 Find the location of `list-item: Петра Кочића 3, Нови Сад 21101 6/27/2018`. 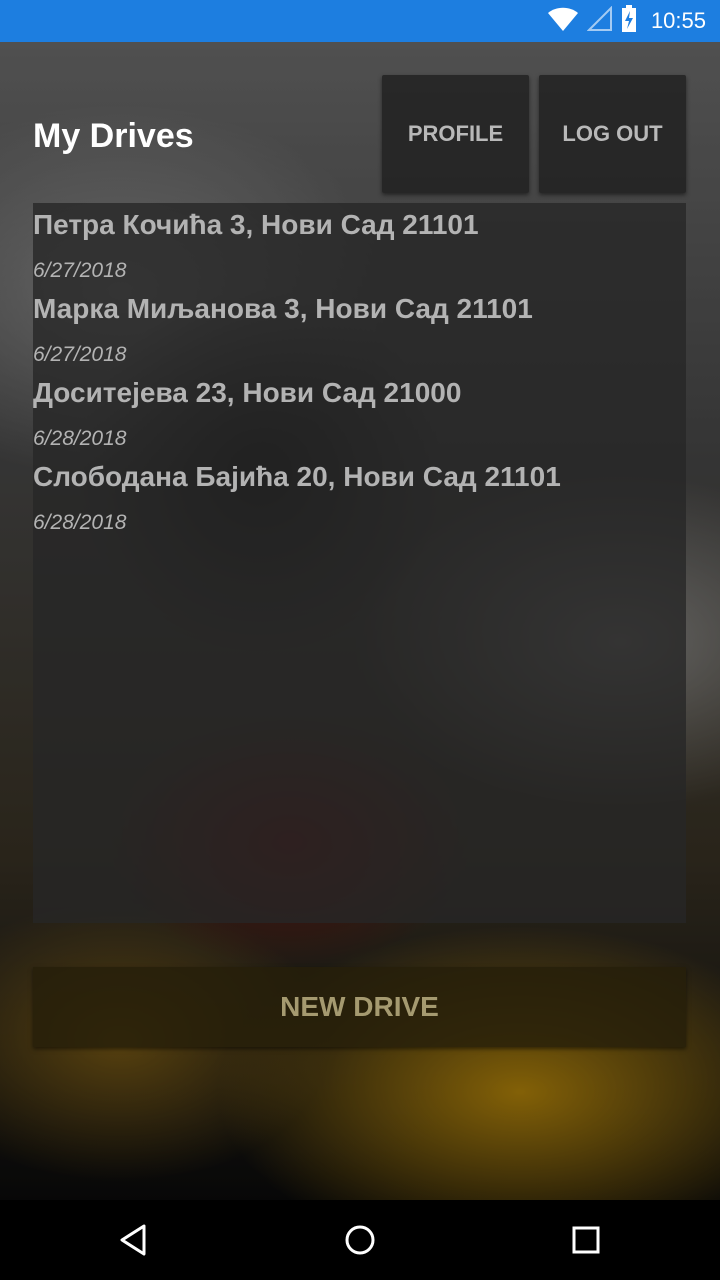

list-item: Петра Кочића 3, Нови Сад 21101 6/27/2018 is located at coordinates (359, 245).